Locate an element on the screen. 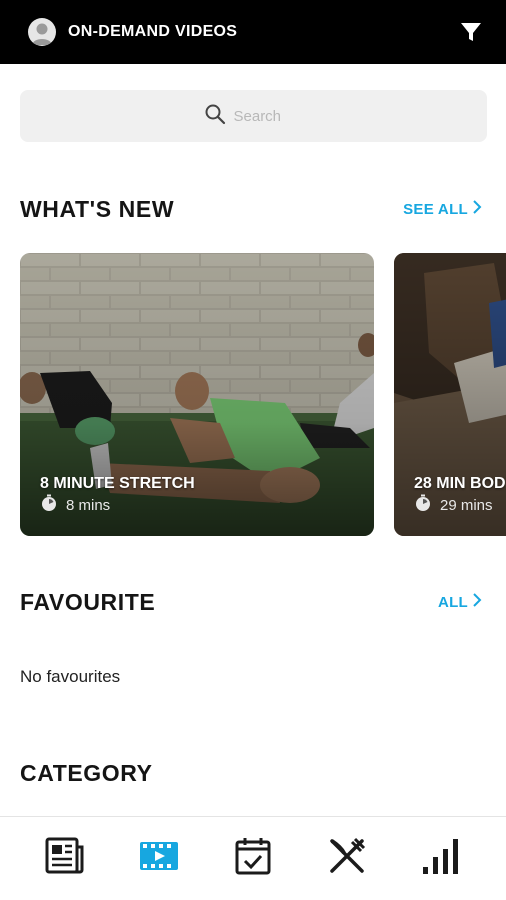 The image size is (506, 900). nav-news is located at coordinates (65, 859).